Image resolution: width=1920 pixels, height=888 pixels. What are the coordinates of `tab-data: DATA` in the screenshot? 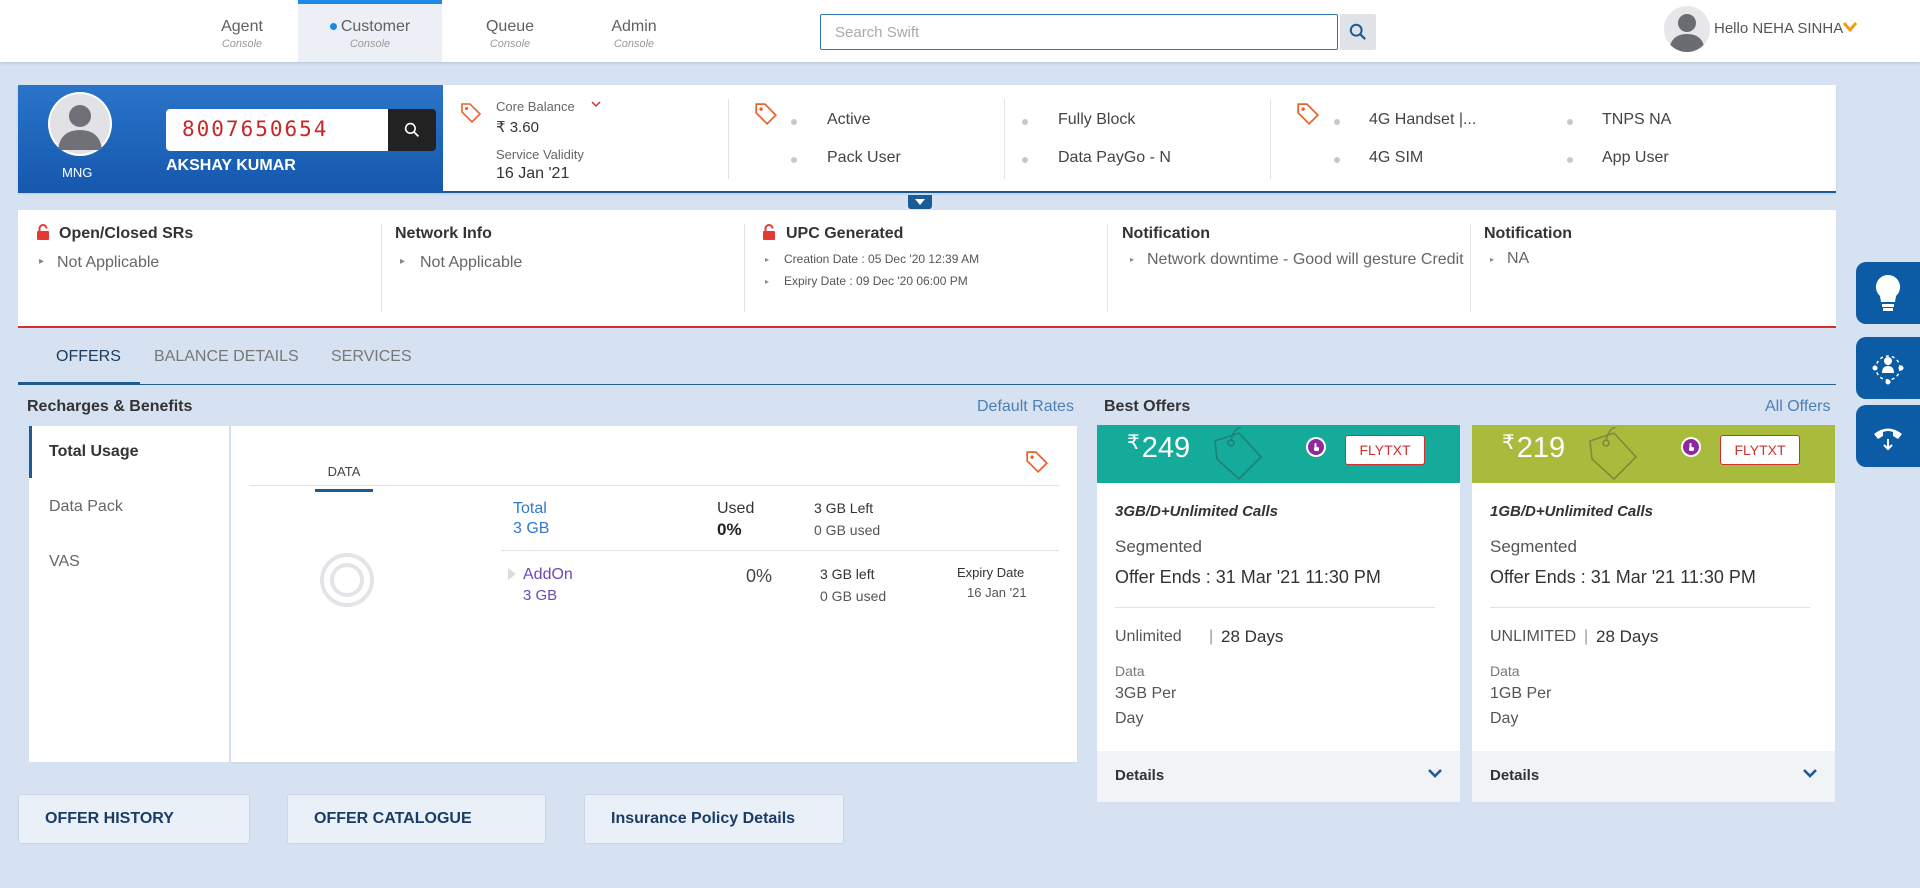 It's located at (344, 472).